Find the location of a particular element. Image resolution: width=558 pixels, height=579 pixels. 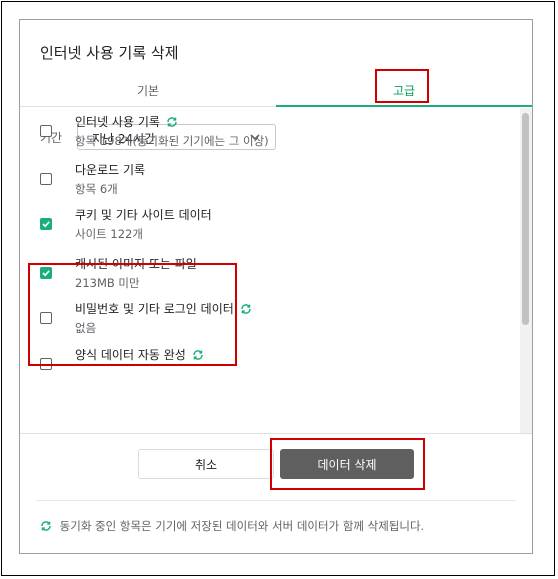

option-title: 비밀번호 및 기타 로그인 데이터 is located at coordinates (163, 308).